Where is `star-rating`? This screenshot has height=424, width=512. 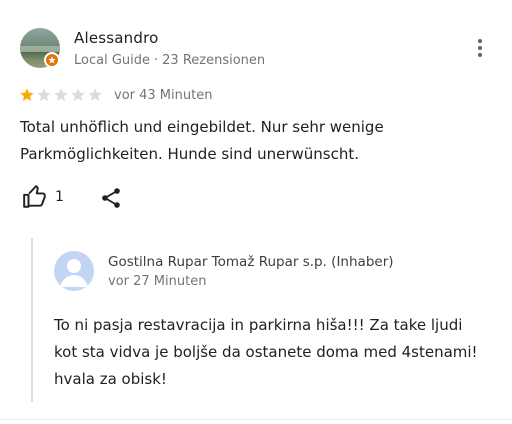
star-rating is located at coordinates (61, 95).